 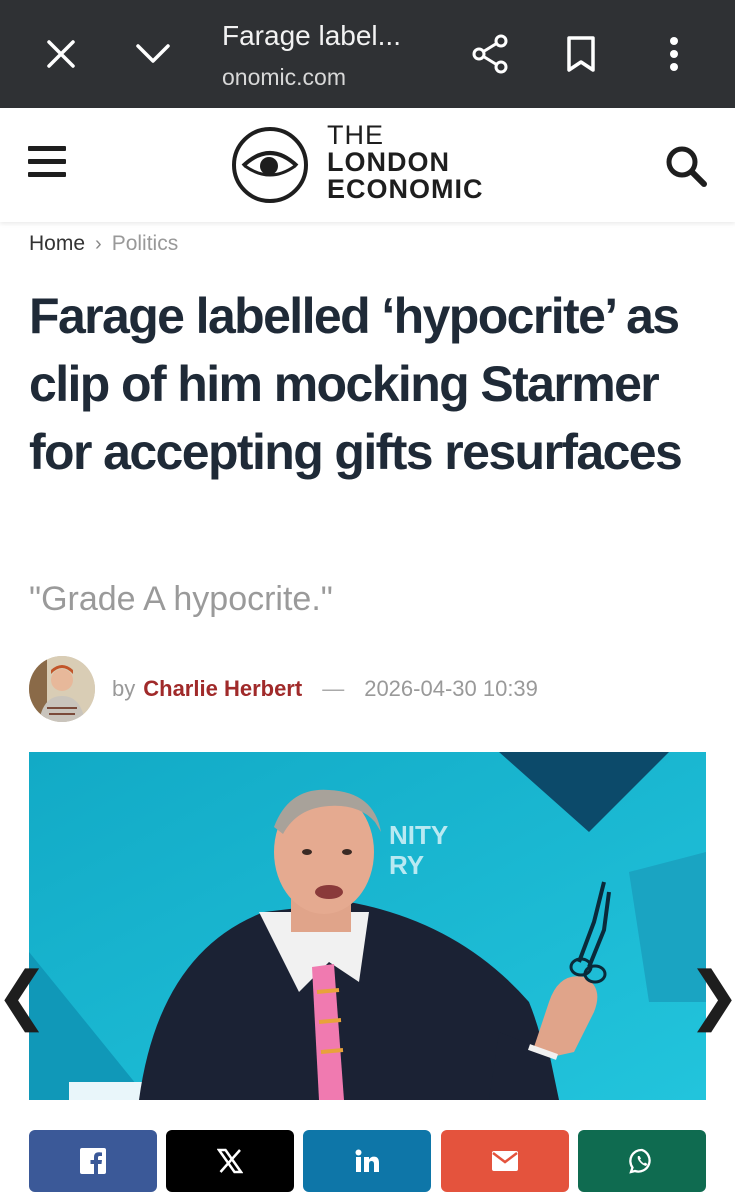 What do you see at coordinates (406, 865) in the screenshot?
I see `stage-text-2: RY` at bounding box center [406, 865].